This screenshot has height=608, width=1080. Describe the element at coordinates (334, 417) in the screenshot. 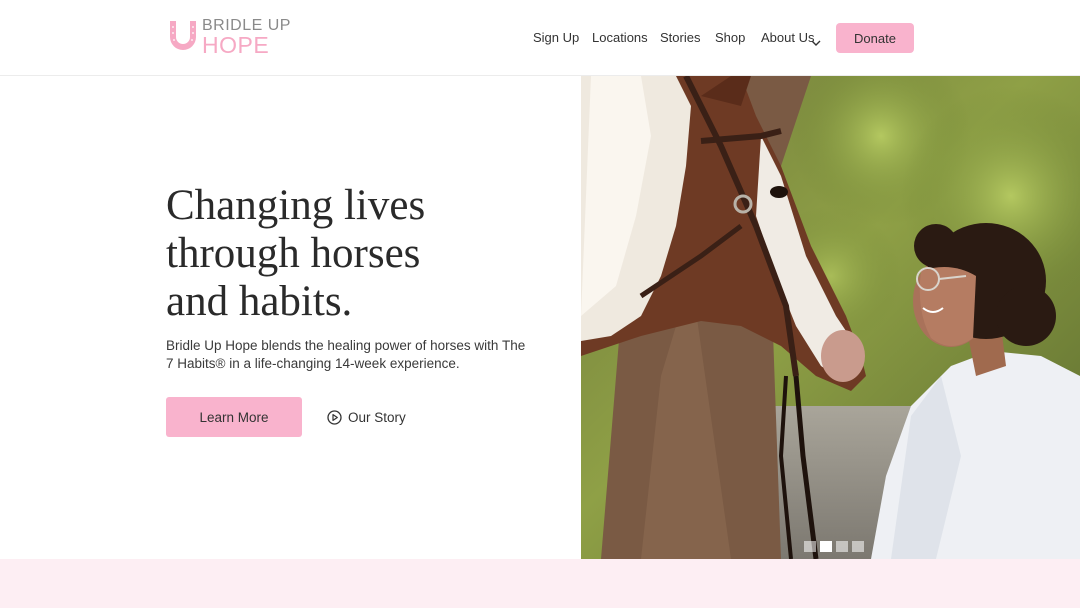

I see `play-circle-icon` at that location.